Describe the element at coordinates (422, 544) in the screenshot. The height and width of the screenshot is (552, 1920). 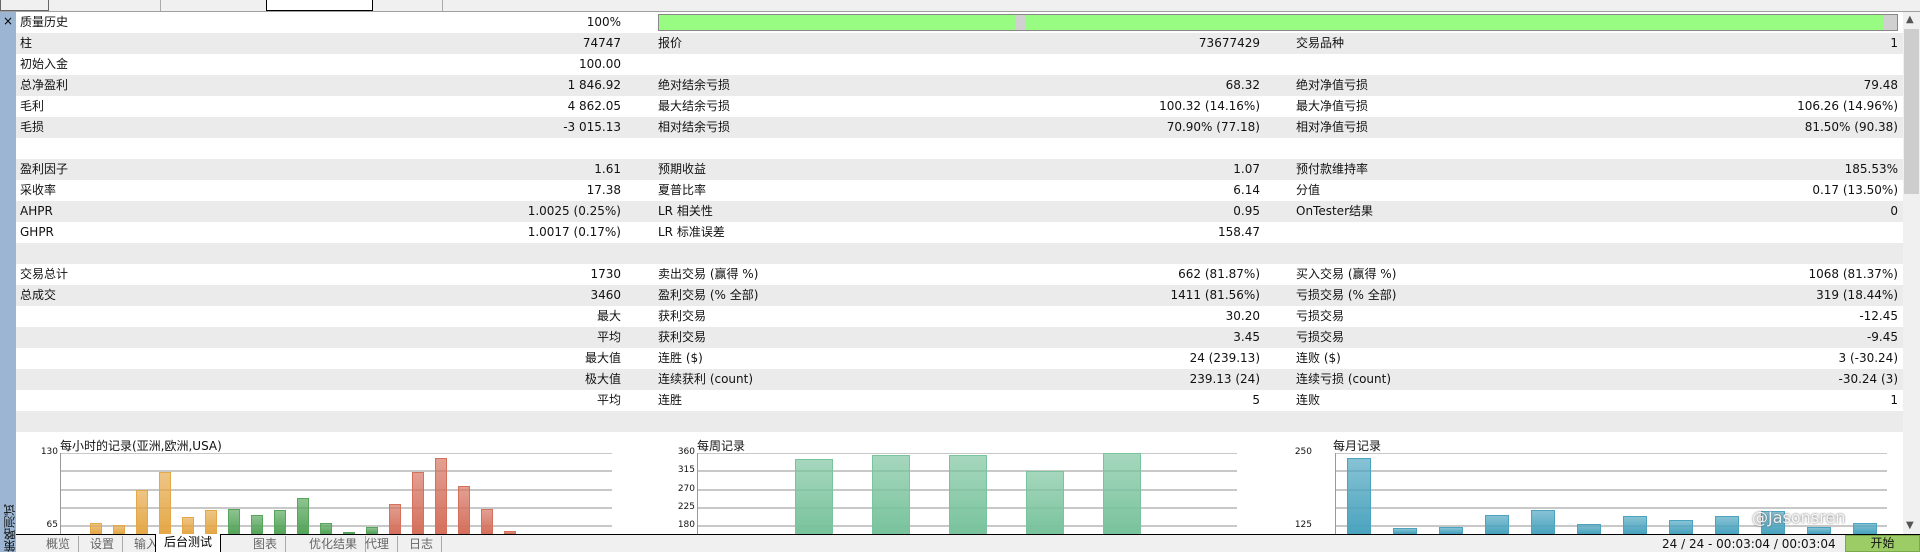
I see `tab-7: 日志` at that location.